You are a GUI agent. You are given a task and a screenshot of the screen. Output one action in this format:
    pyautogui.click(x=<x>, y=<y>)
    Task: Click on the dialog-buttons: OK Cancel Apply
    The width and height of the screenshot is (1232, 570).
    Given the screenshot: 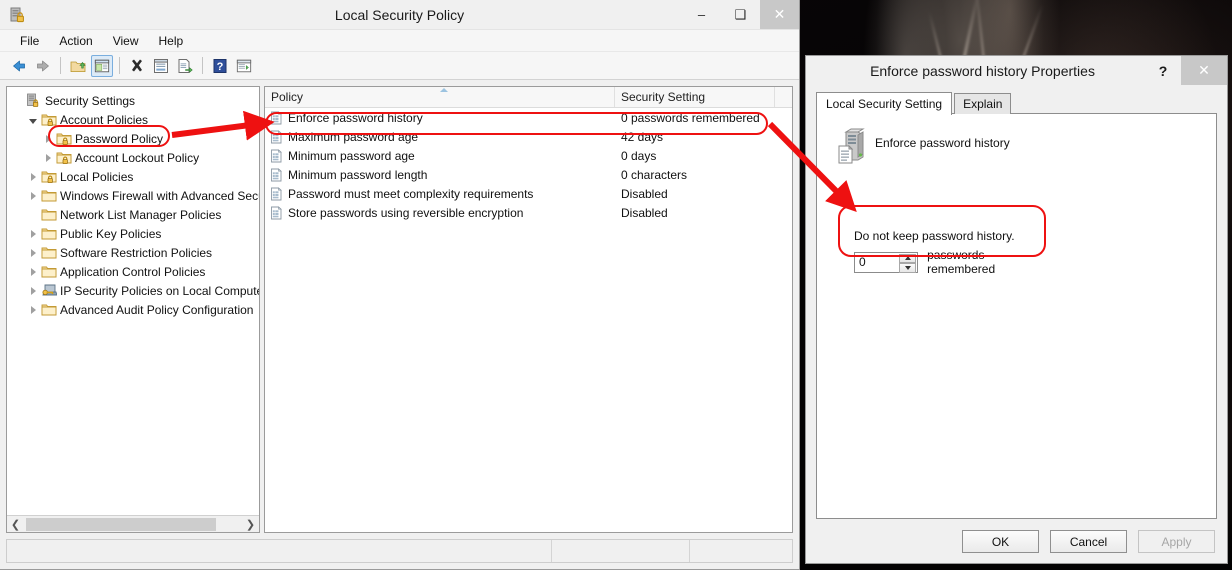 What is the action you would take?
    pyautogui.click(x=1088, y=541)
    